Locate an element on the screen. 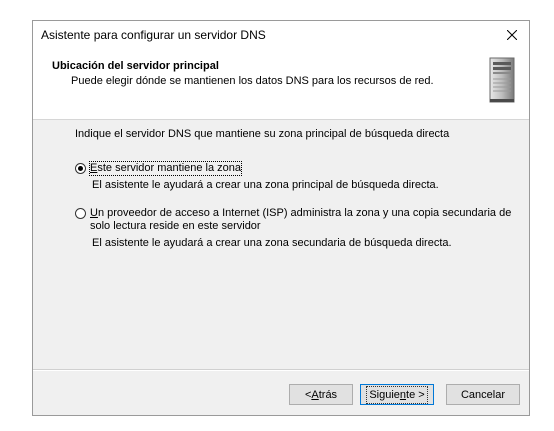  close-icon is located at coordinates (512, 35).